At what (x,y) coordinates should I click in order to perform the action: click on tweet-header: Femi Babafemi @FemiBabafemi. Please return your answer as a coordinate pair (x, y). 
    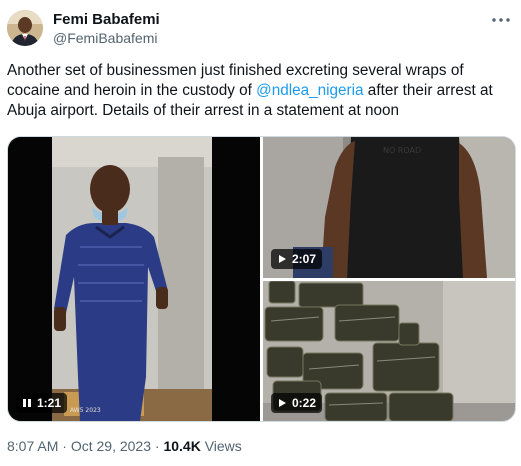
    Looking at the image, I should click on (260, 29).